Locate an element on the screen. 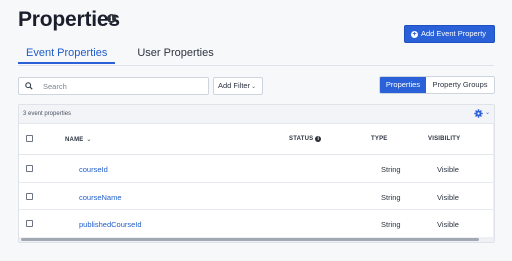  column-status-label: STATUS is located at coordinates (301, 139).